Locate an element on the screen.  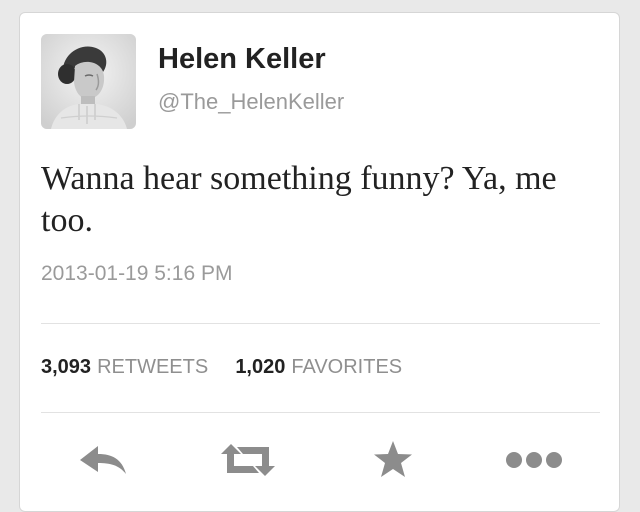
more-button is located at coordinates (534, 460).